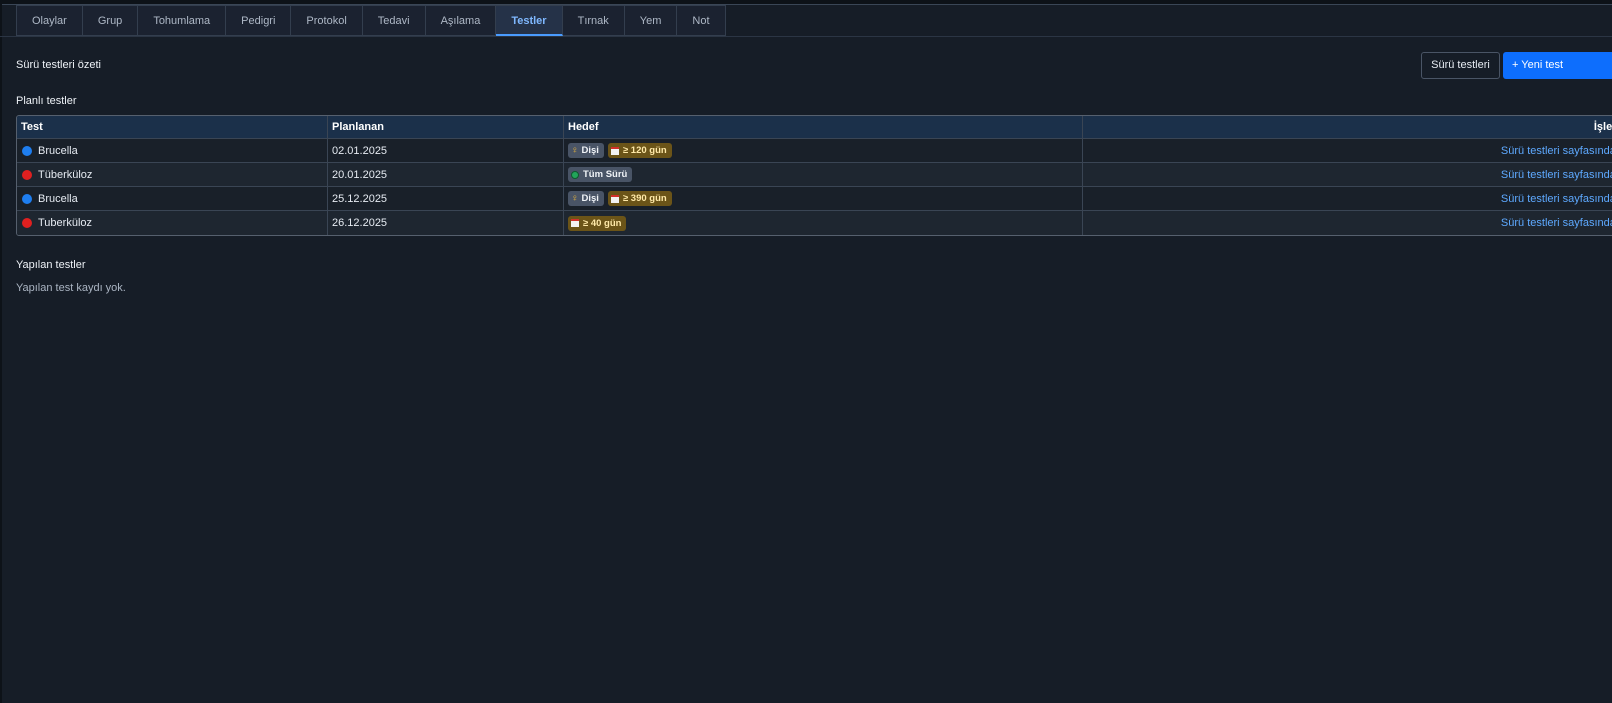  Describe the element at coordinates (822, 223) in the screenshot. I see `target-cell: ≥ 40 gün` at that location.